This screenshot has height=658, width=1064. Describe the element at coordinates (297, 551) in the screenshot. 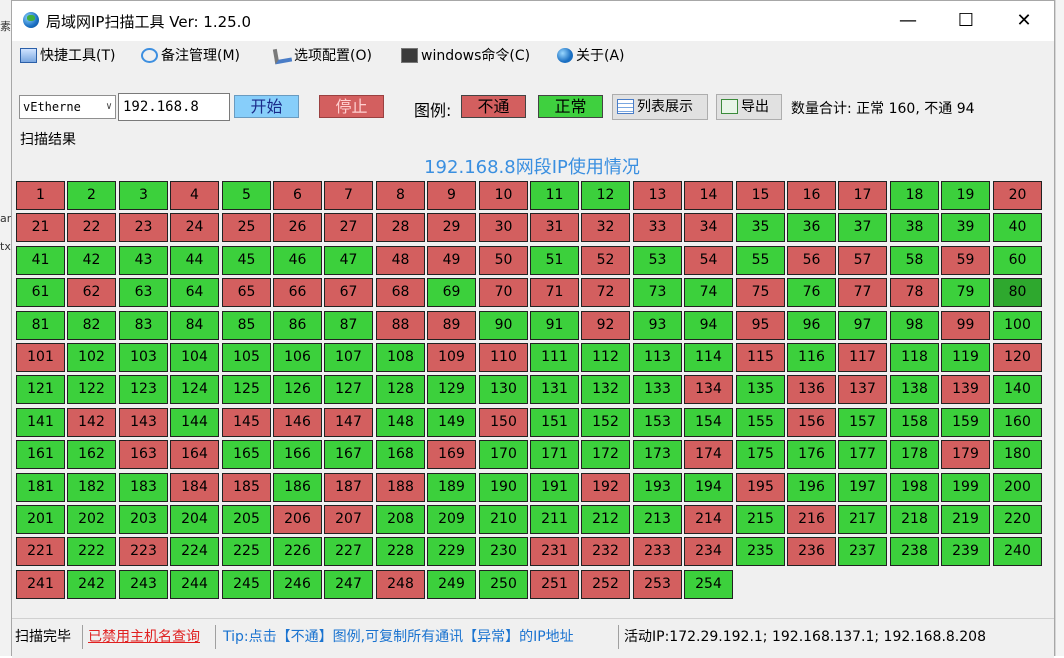

I see `ip-cell-226: 226` at that location.